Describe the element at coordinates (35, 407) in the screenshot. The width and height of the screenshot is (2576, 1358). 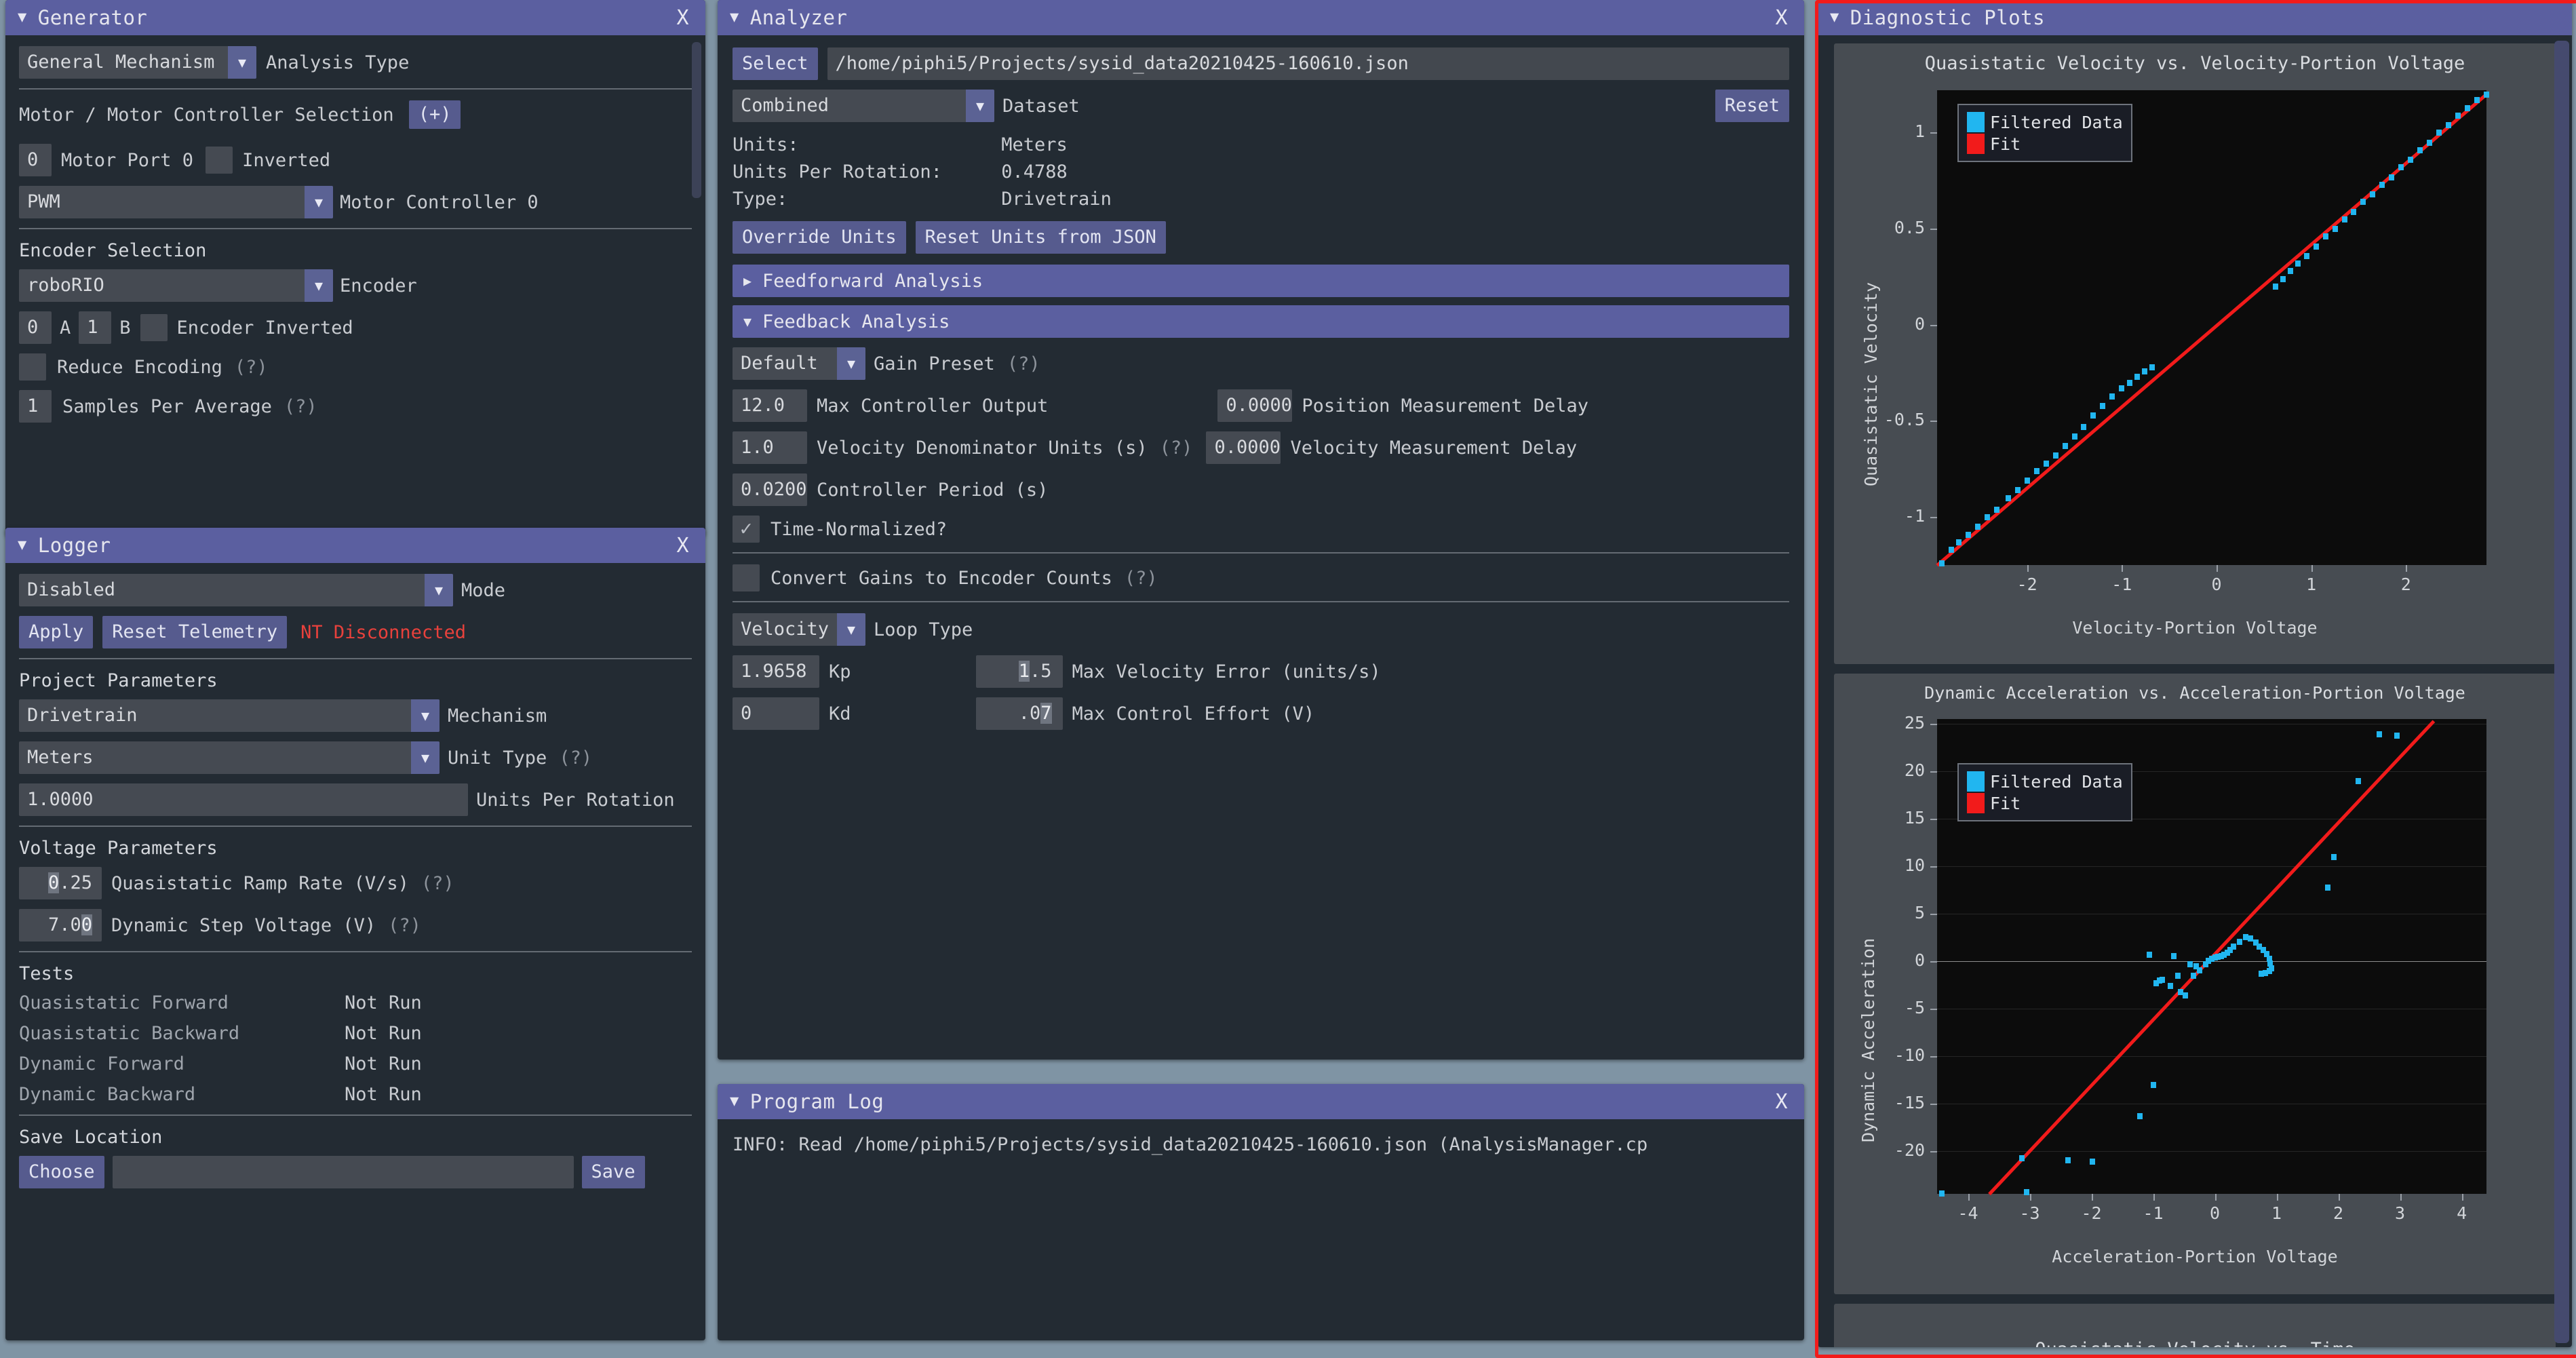
I see `samples-per-average-input: 1` at that location.